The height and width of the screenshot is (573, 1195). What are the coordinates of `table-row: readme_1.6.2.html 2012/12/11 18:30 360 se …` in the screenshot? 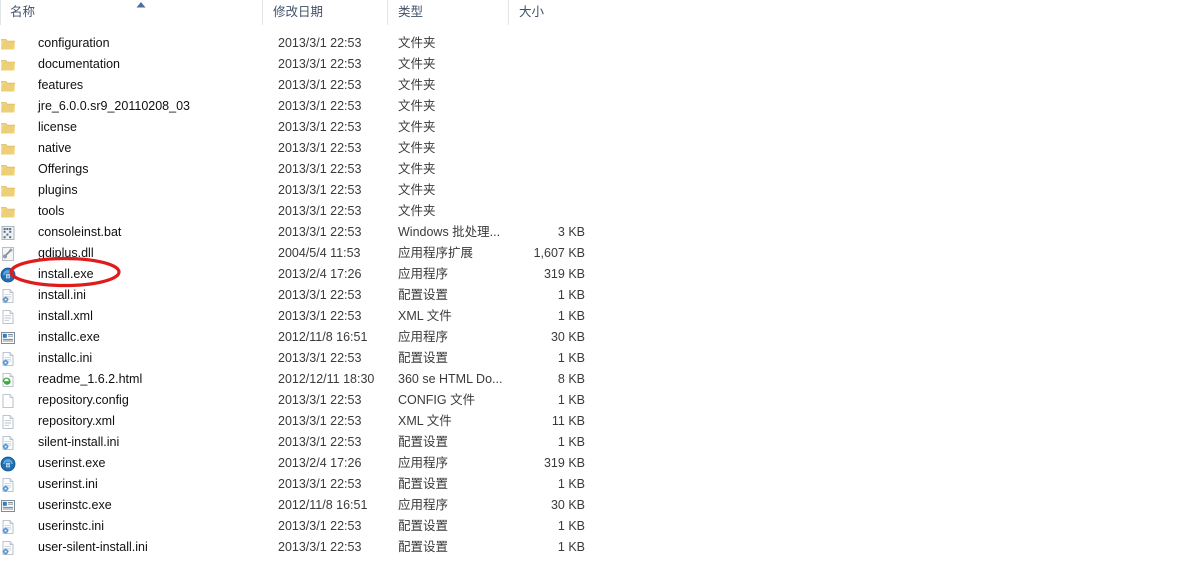 It's located at (597, 379).